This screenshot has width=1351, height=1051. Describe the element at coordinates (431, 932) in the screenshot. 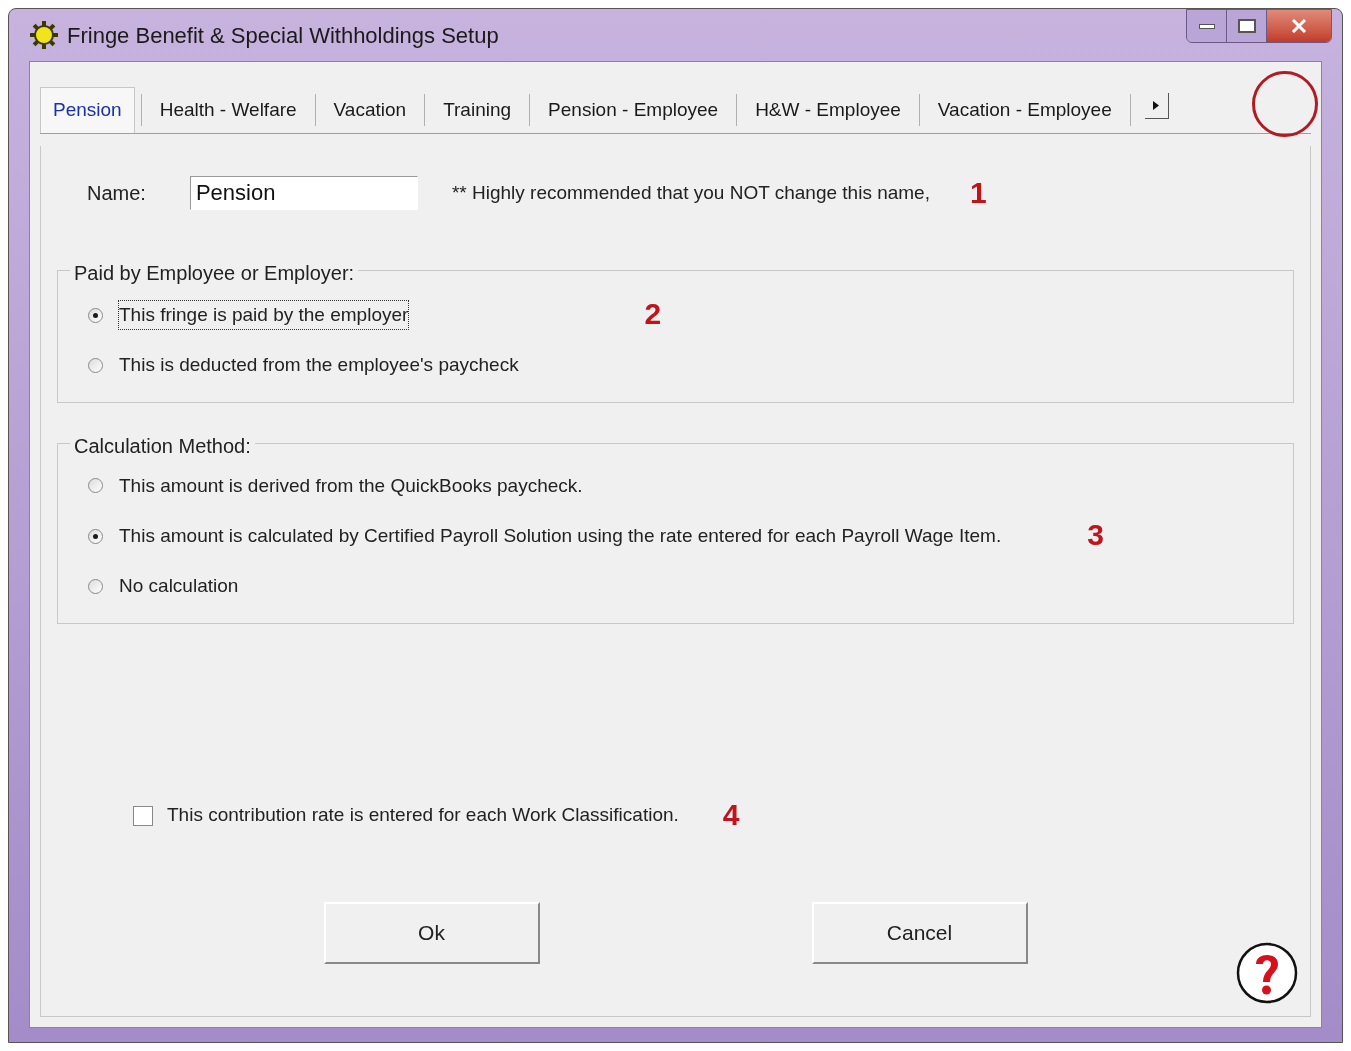

I see `dialog-button: Ok` at that location.